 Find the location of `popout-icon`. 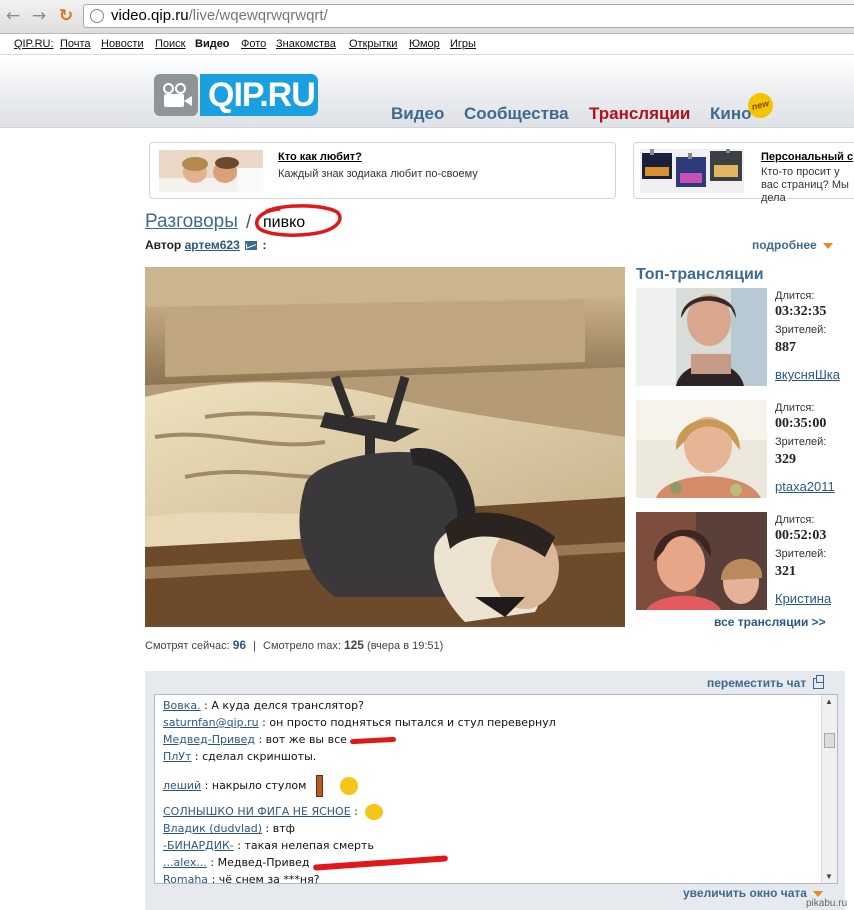

popout-icon is located at coordinates (818, 682).